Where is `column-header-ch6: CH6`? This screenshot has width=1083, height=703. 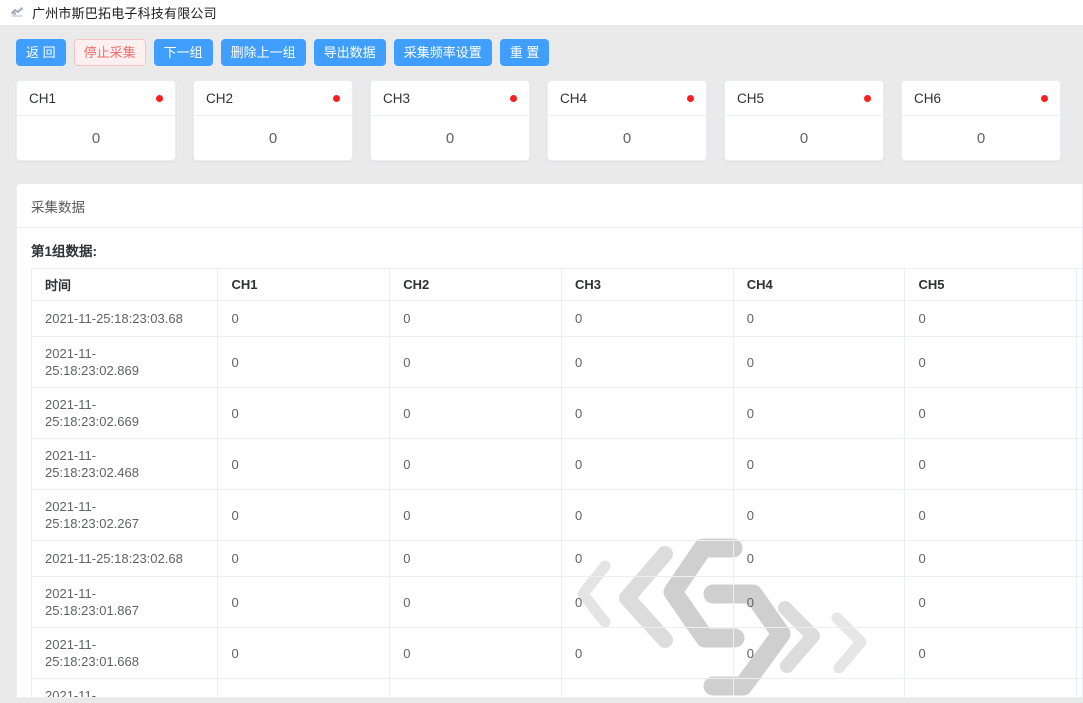 column-header-ch6: CH6 is located at coordinates (1079, 284).